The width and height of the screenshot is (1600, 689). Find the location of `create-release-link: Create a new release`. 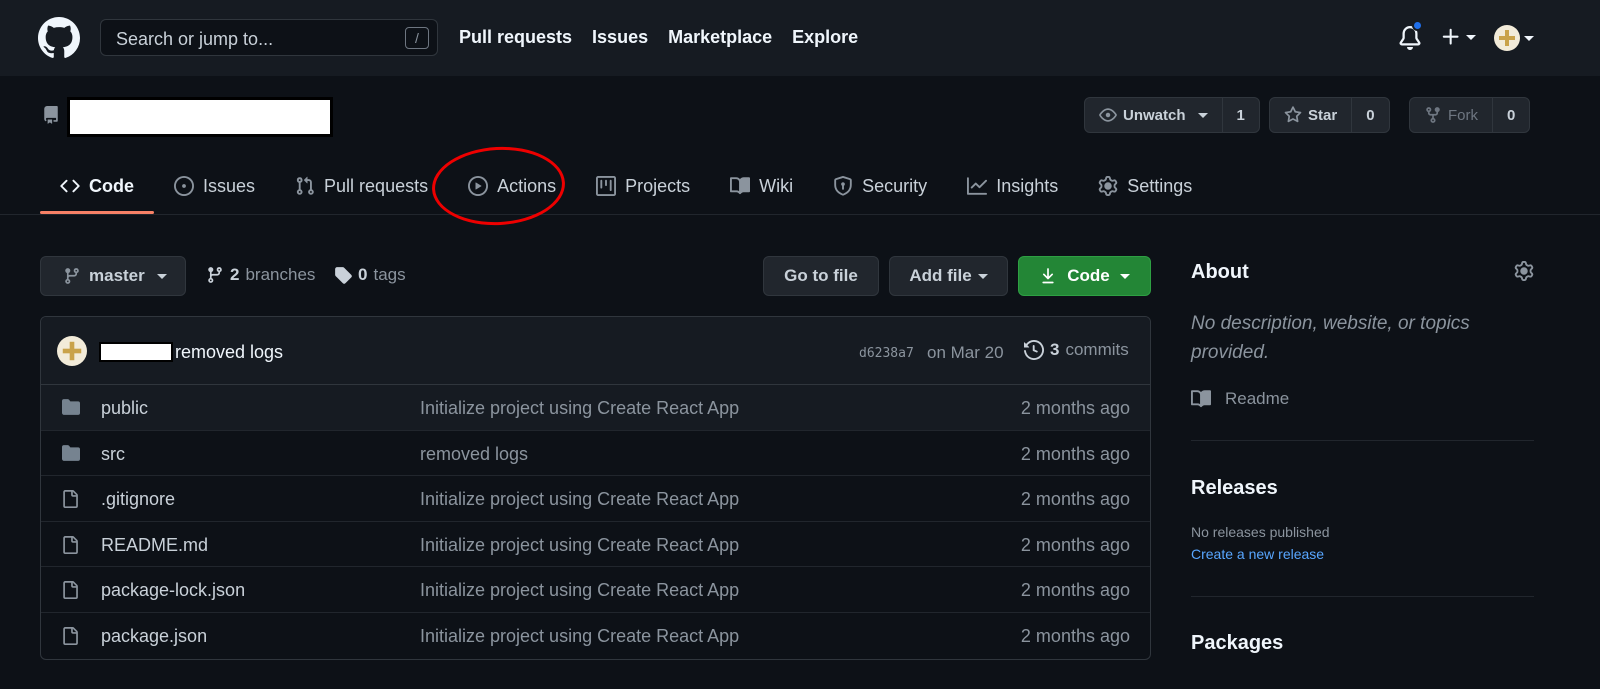

create-release-link: Create a new release is located at coordinates (1257, 554).